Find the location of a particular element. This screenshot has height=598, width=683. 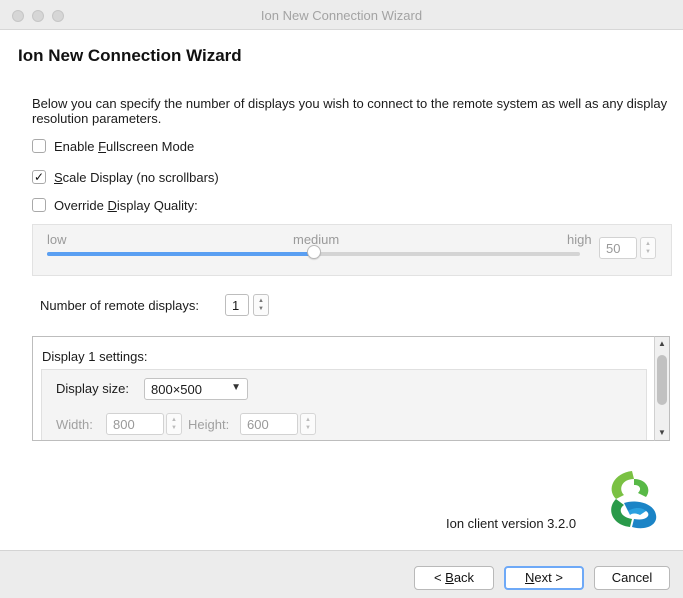

quality-low-label: low is located at coordinates (57, 239).